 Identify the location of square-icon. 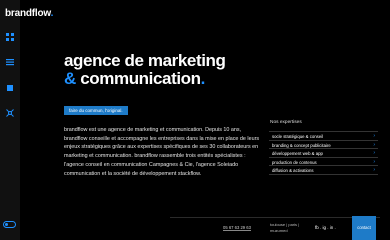
(10, 88).